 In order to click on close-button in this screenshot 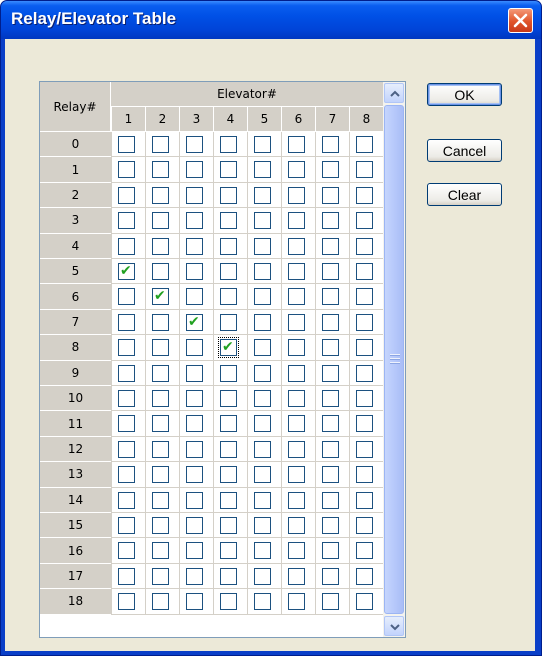, I will do `click(520, 20)`.